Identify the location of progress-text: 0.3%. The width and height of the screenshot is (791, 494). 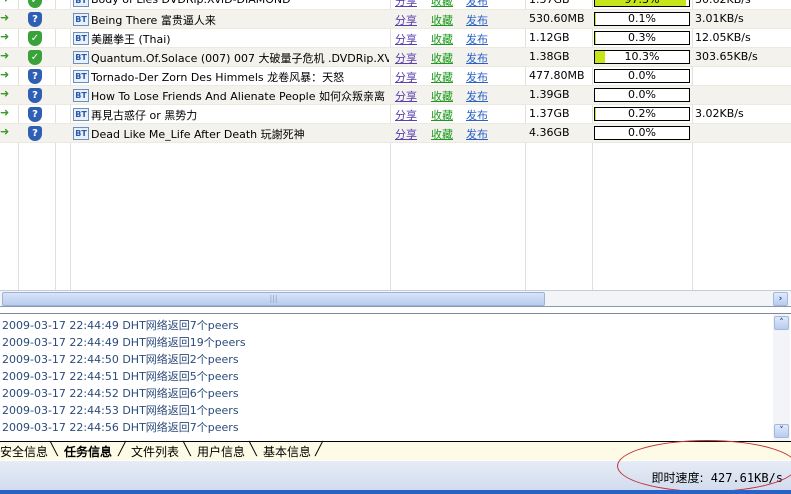
(642, 37).